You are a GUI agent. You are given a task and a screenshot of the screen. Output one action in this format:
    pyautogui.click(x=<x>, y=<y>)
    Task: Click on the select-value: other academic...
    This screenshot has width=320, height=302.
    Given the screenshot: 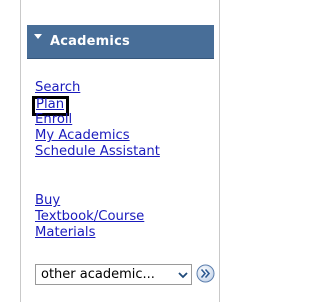 What is the action you would take?
    pyautogui.click(x=98, y=274)
    